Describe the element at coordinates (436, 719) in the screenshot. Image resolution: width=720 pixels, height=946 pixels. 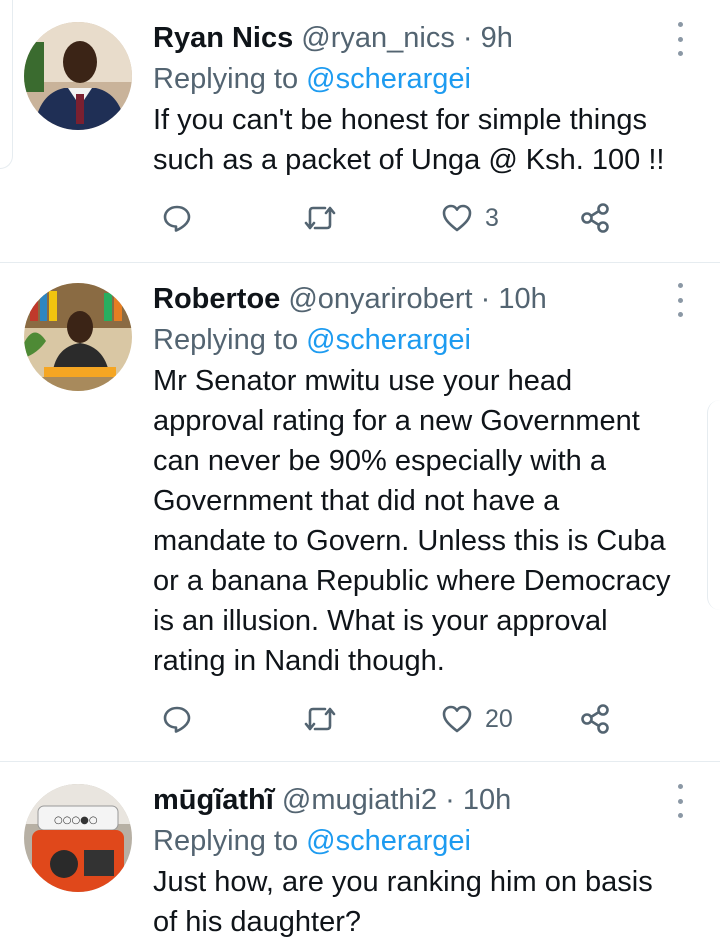
I see `tweet-actions: 20` at that location.